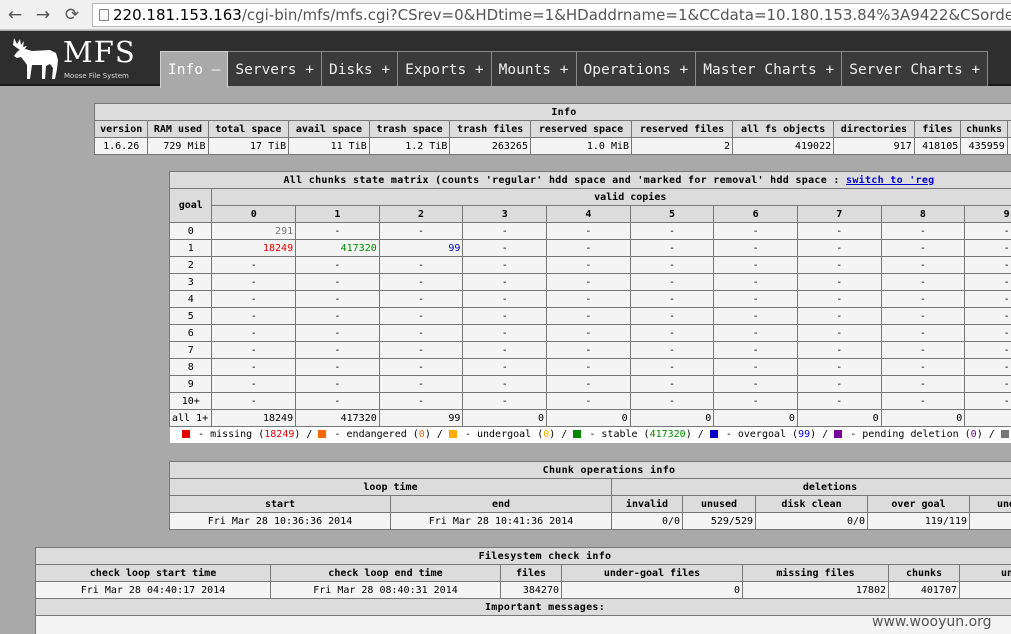 This screenshot has width=1011, height=634. What do you see at coordinates (932, 622) in the screenshot?
I see `watermark: www.wooyun.org` at bounding box center [932, 622].